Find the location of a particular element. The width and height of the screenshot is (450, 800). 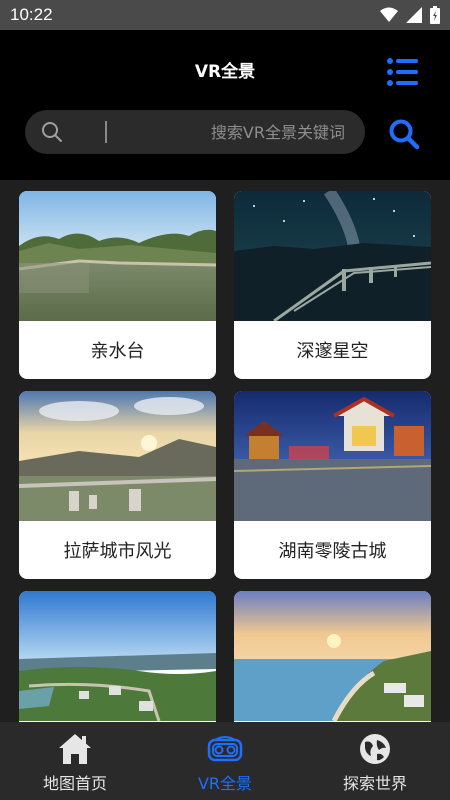

nav-label: 地图首页 is located at coordinates (74, 783).